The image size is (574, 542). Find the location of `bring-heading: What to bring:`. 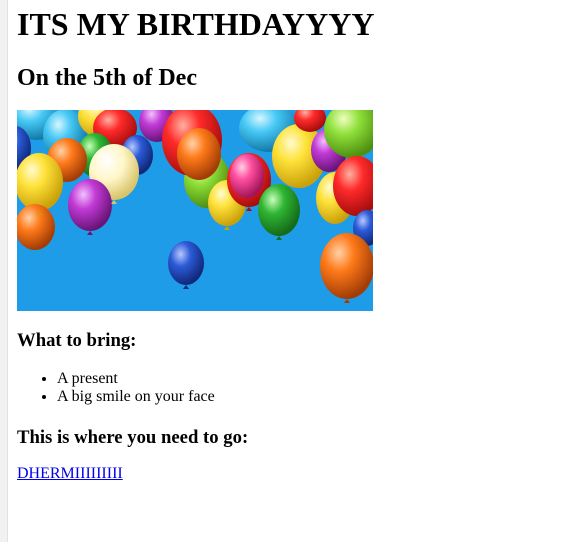

bring-heading: What to bring: is located at coordinates (77, 340).